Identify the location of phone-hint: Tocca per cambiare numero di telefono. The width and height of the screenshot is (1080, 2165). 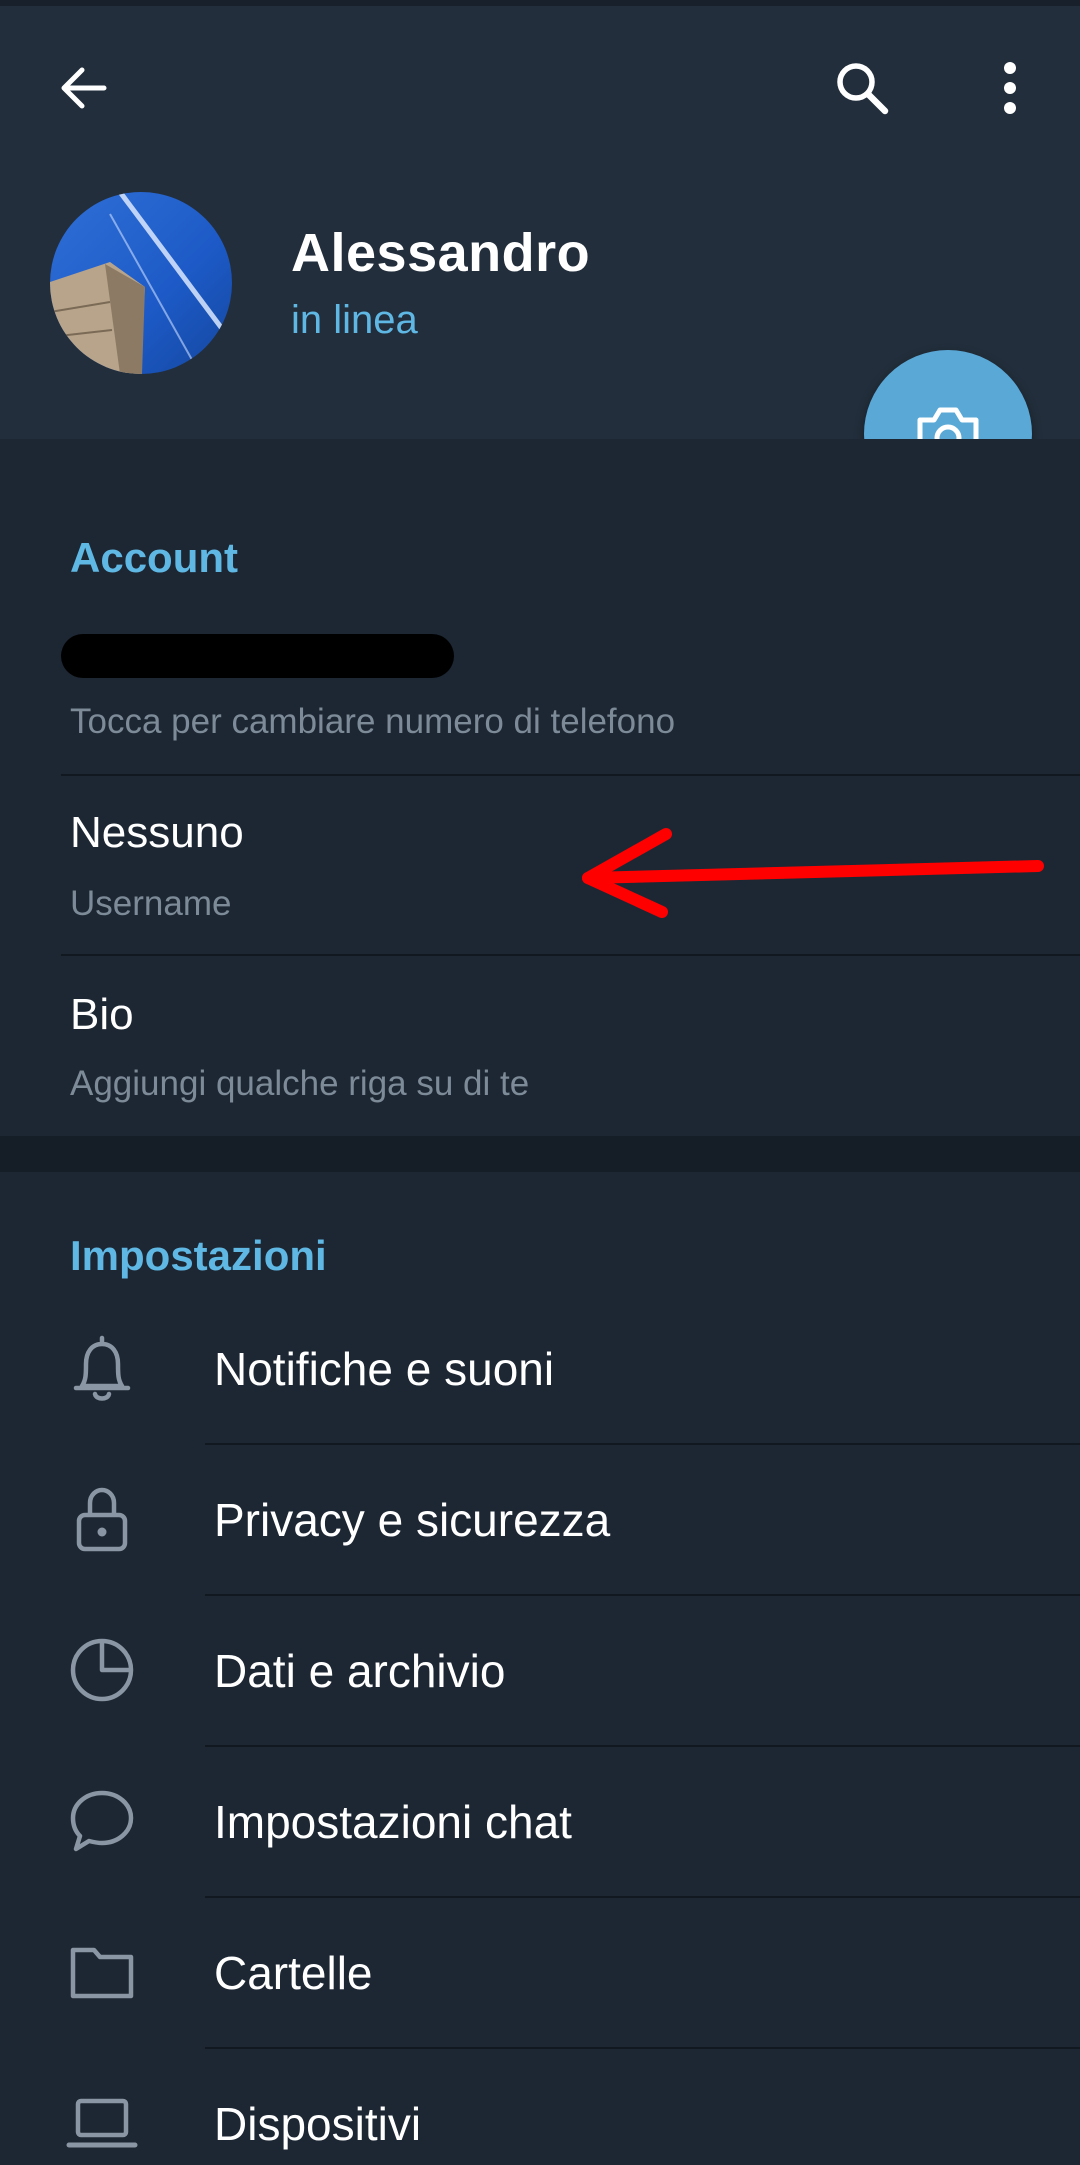
(373, 721).